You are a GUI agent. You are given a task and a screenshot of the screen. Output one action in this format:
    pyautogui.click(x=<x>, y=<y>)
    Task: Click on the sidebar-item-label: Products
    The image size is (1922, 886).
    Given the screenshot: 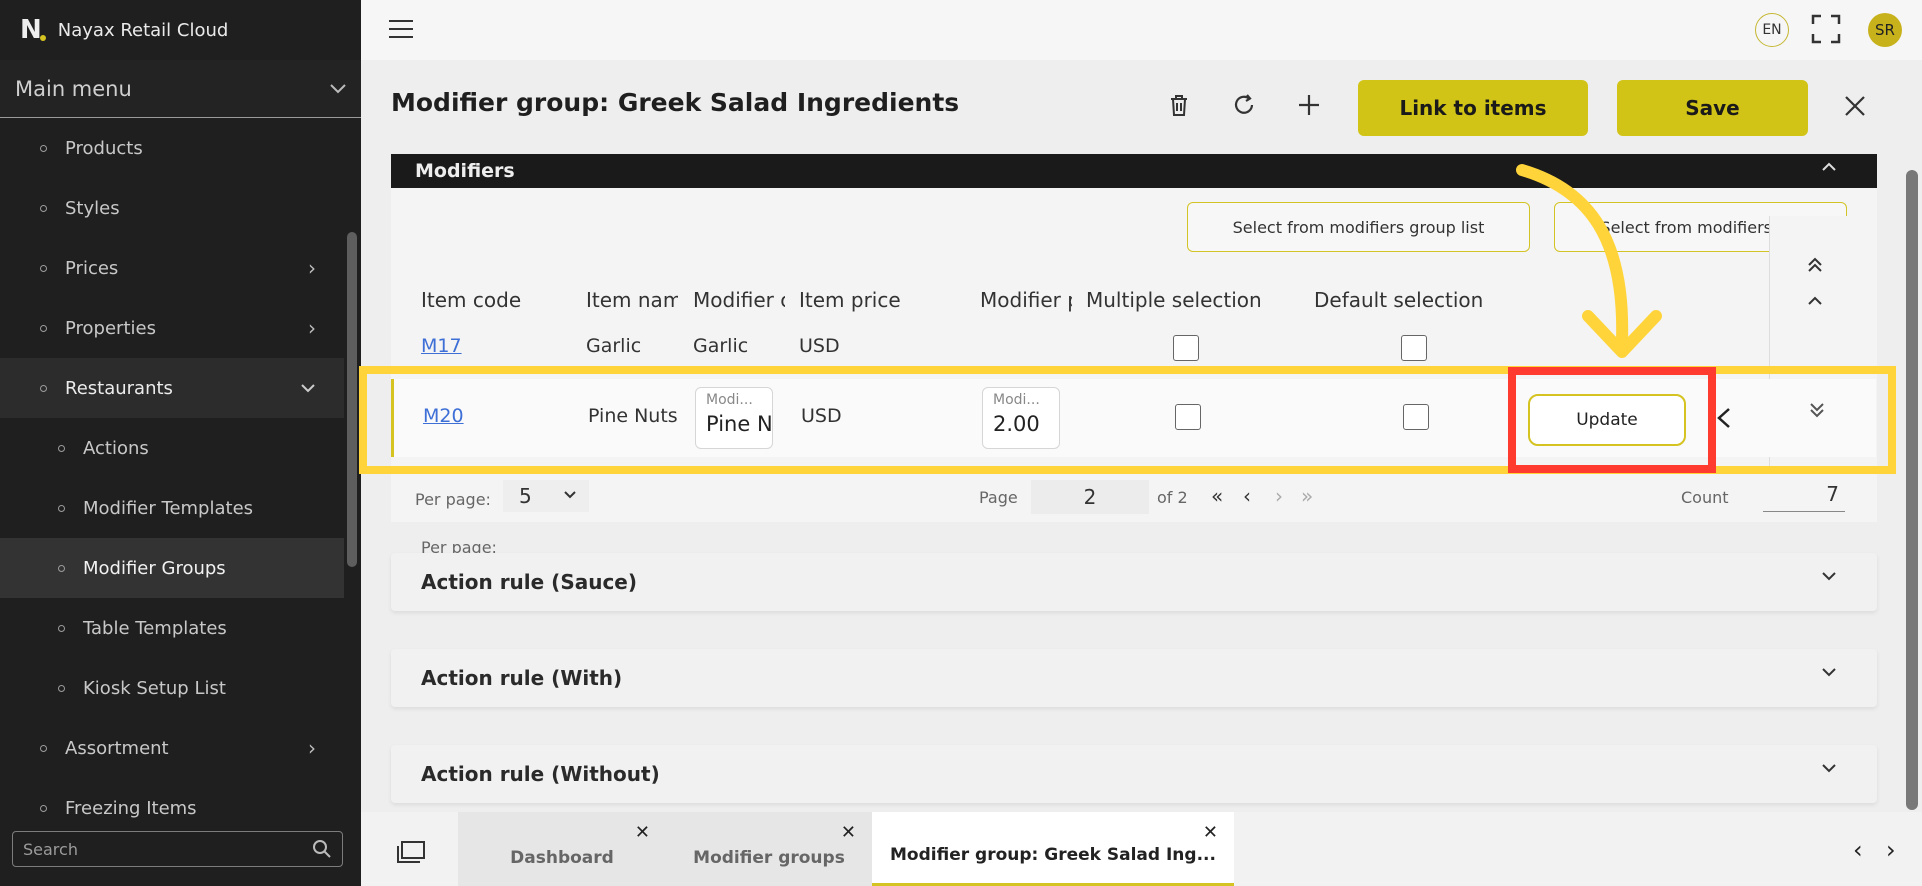 What is the action you would take?
    pyautogui.click(x=104, y=148)
    